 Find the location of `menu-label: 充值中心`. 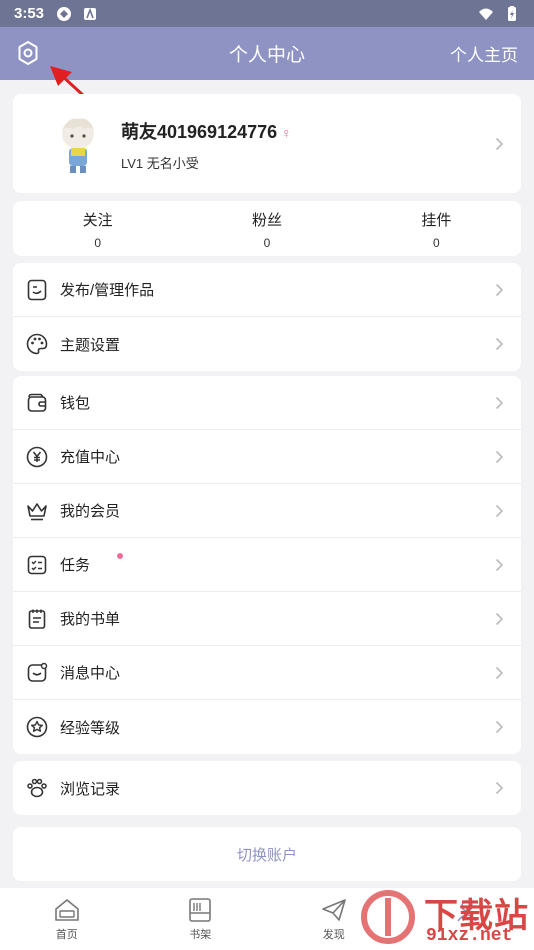

menu-label: 充值中心 is located at coordinates (90, 457).